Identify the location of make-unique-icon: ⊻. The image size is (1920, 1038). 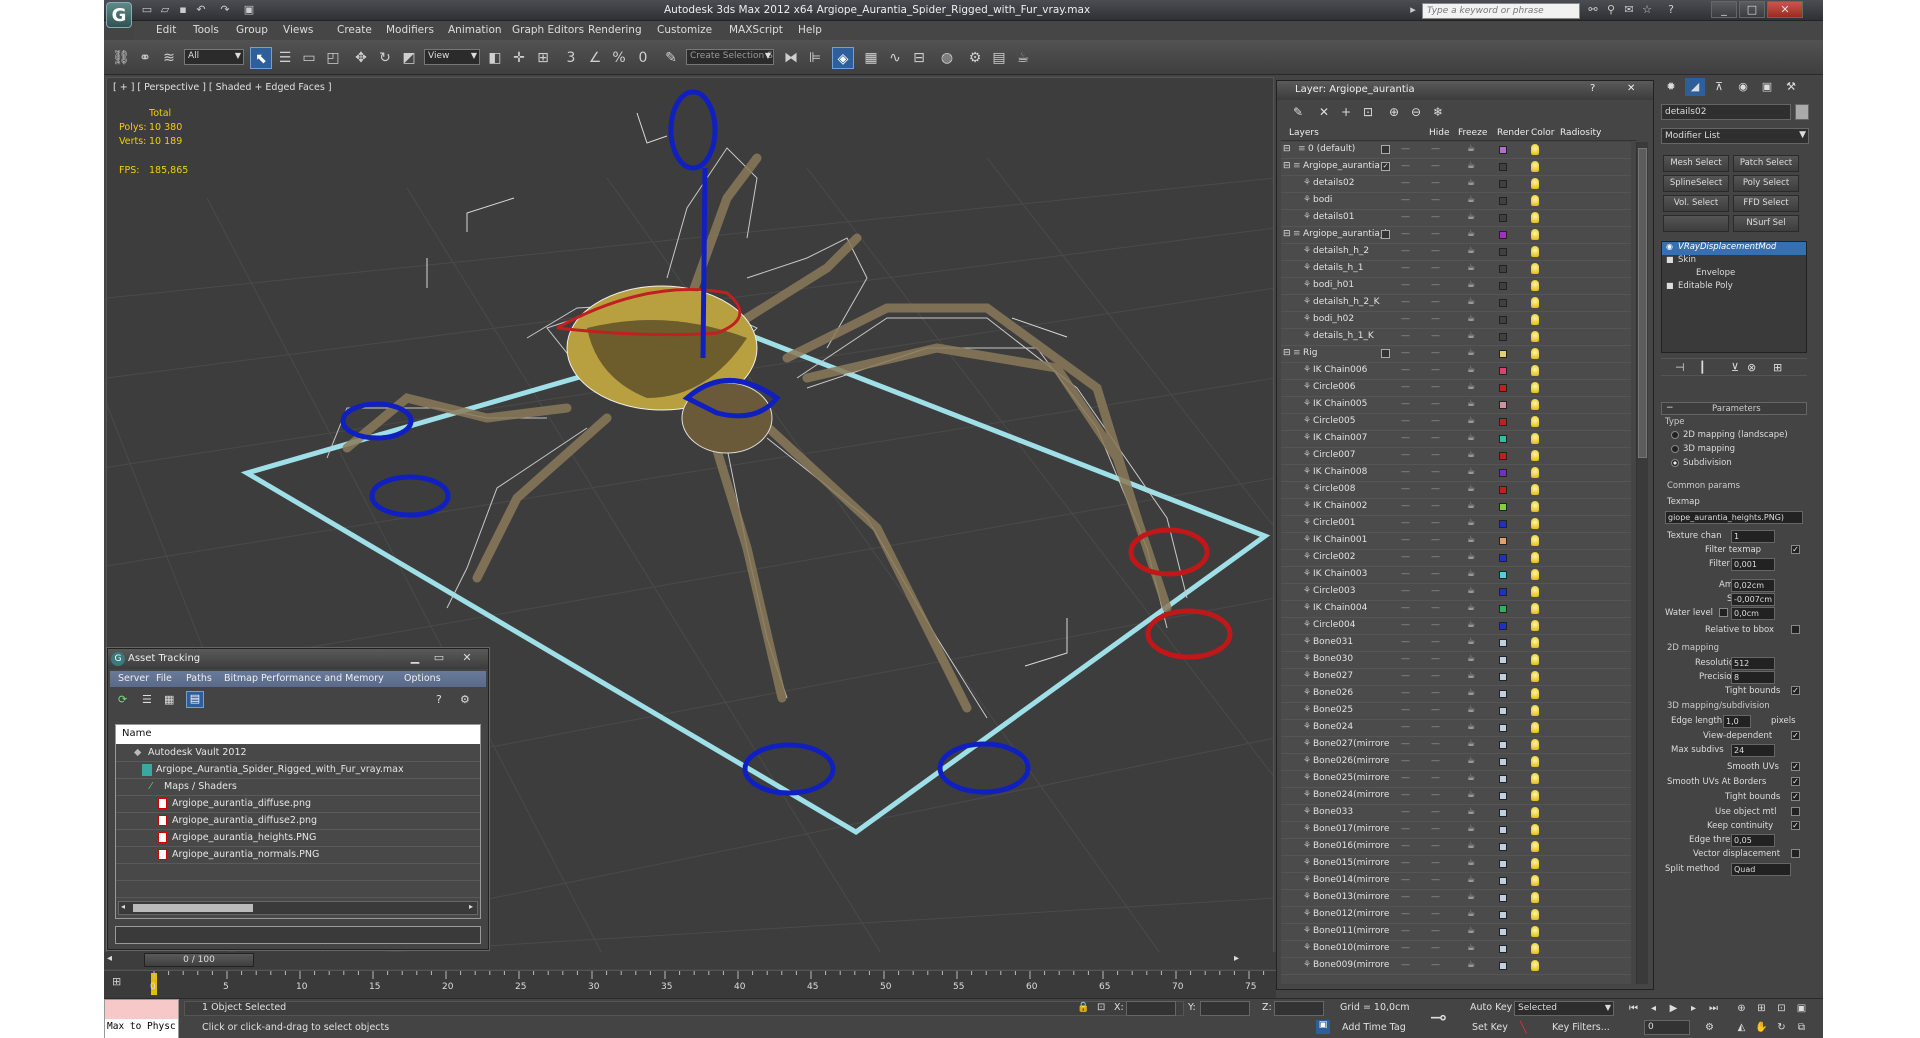
(1735, 367).